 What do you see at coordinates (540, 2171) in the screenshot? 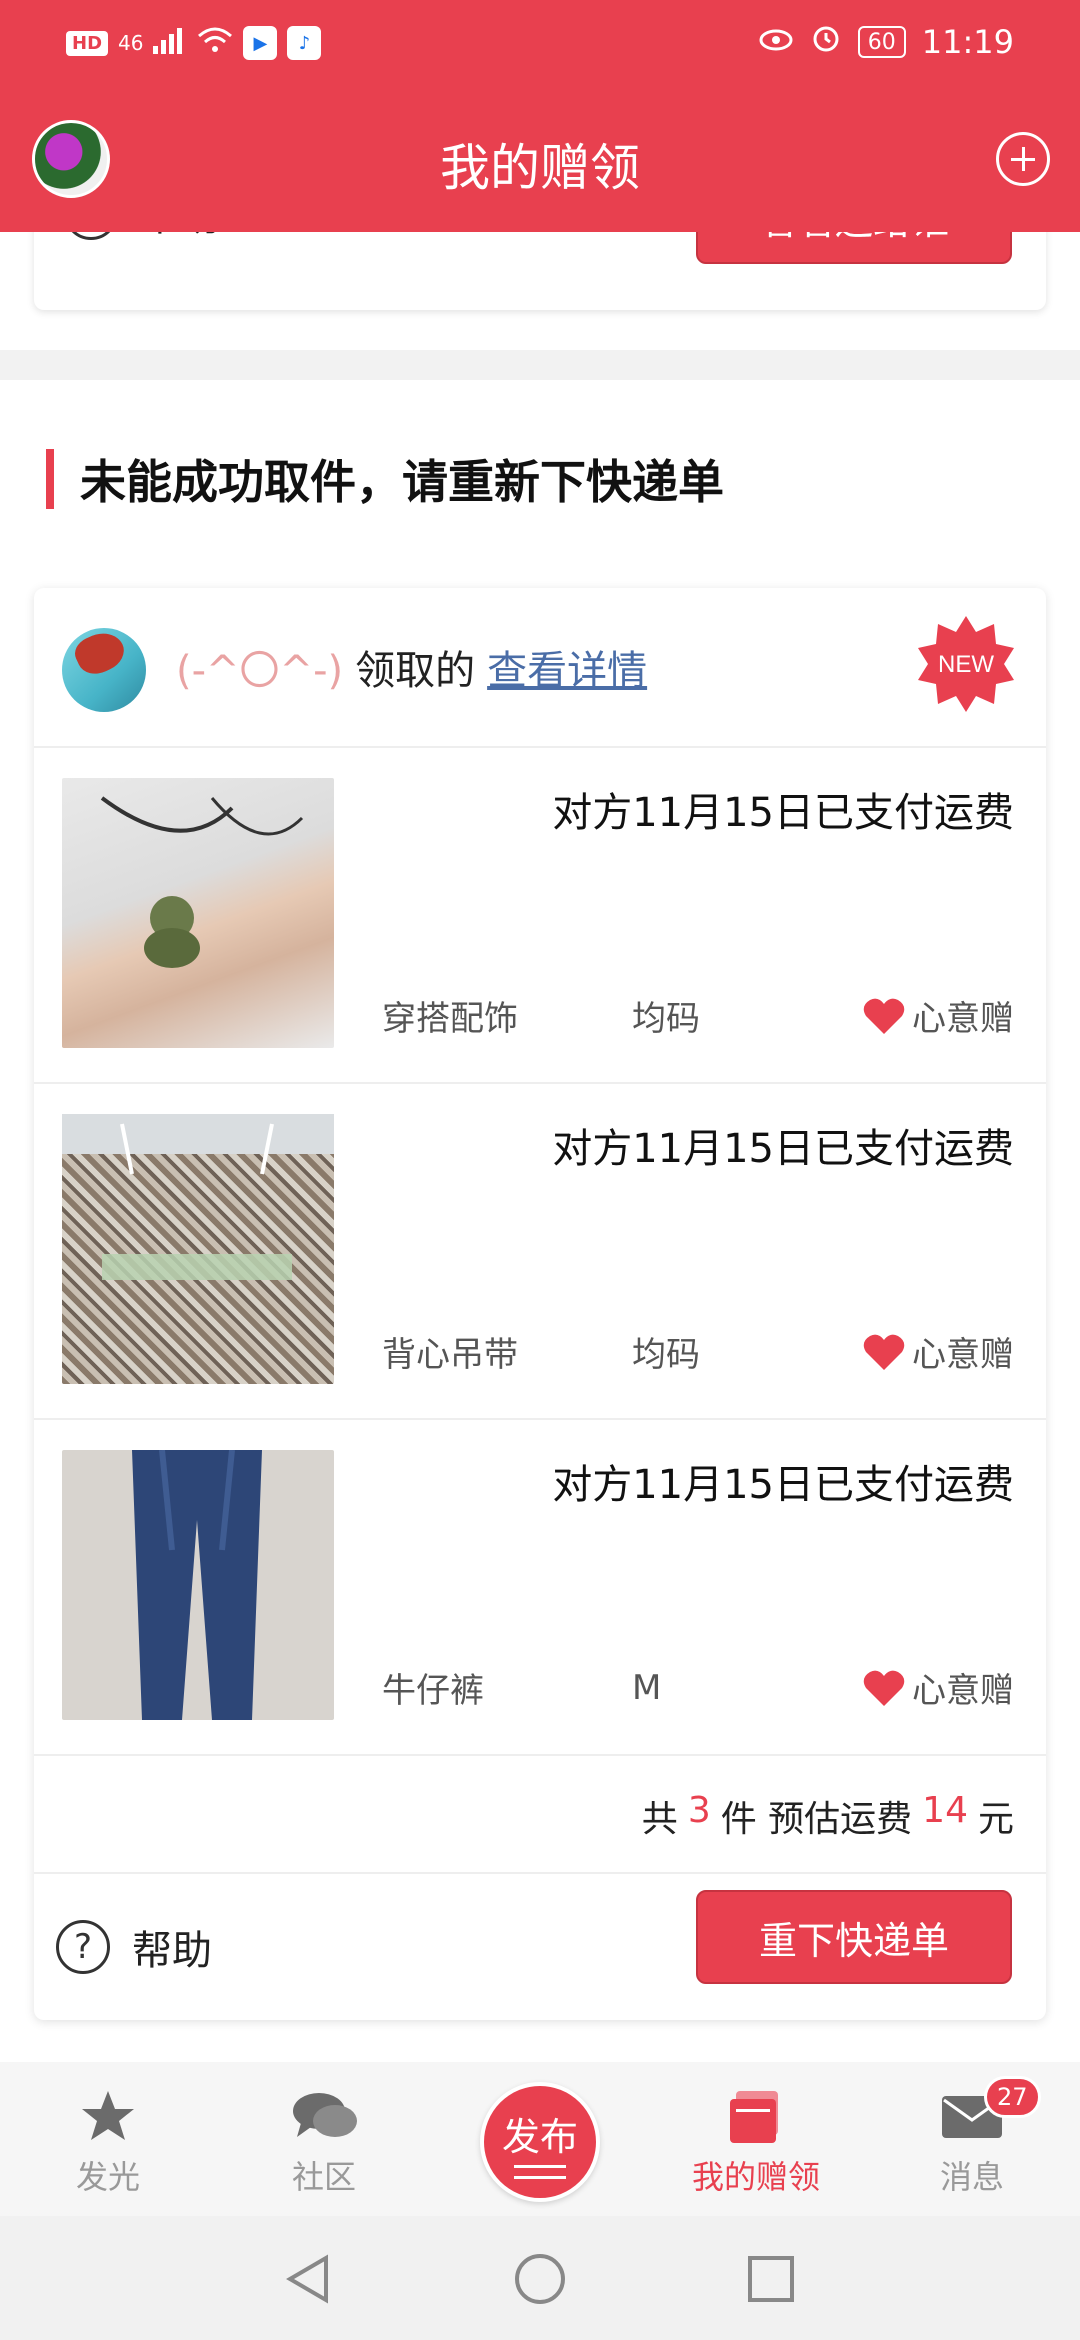
I see `publish-icon` at bounding box center [540, 2171].